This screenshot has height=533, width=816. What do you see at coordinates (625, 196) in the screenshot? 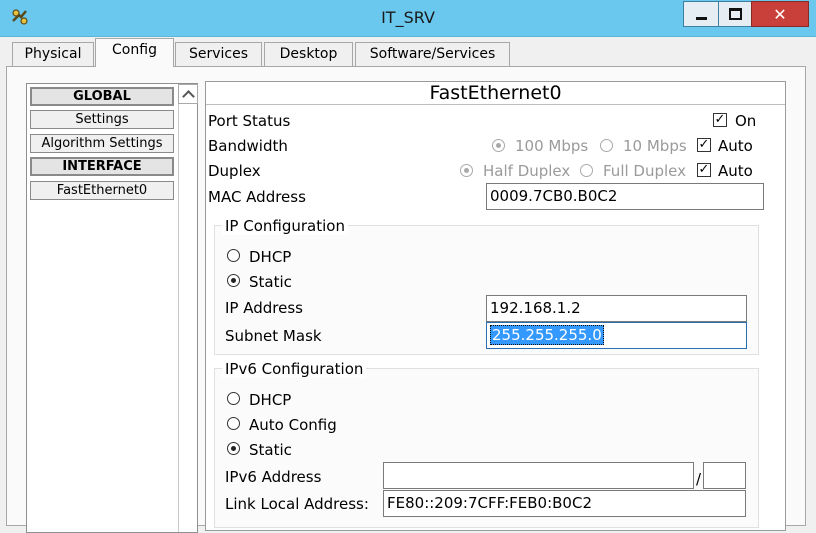
I see `mac-address-field: 0009.7CB0.B0C2` at bounding box center [625, 196].